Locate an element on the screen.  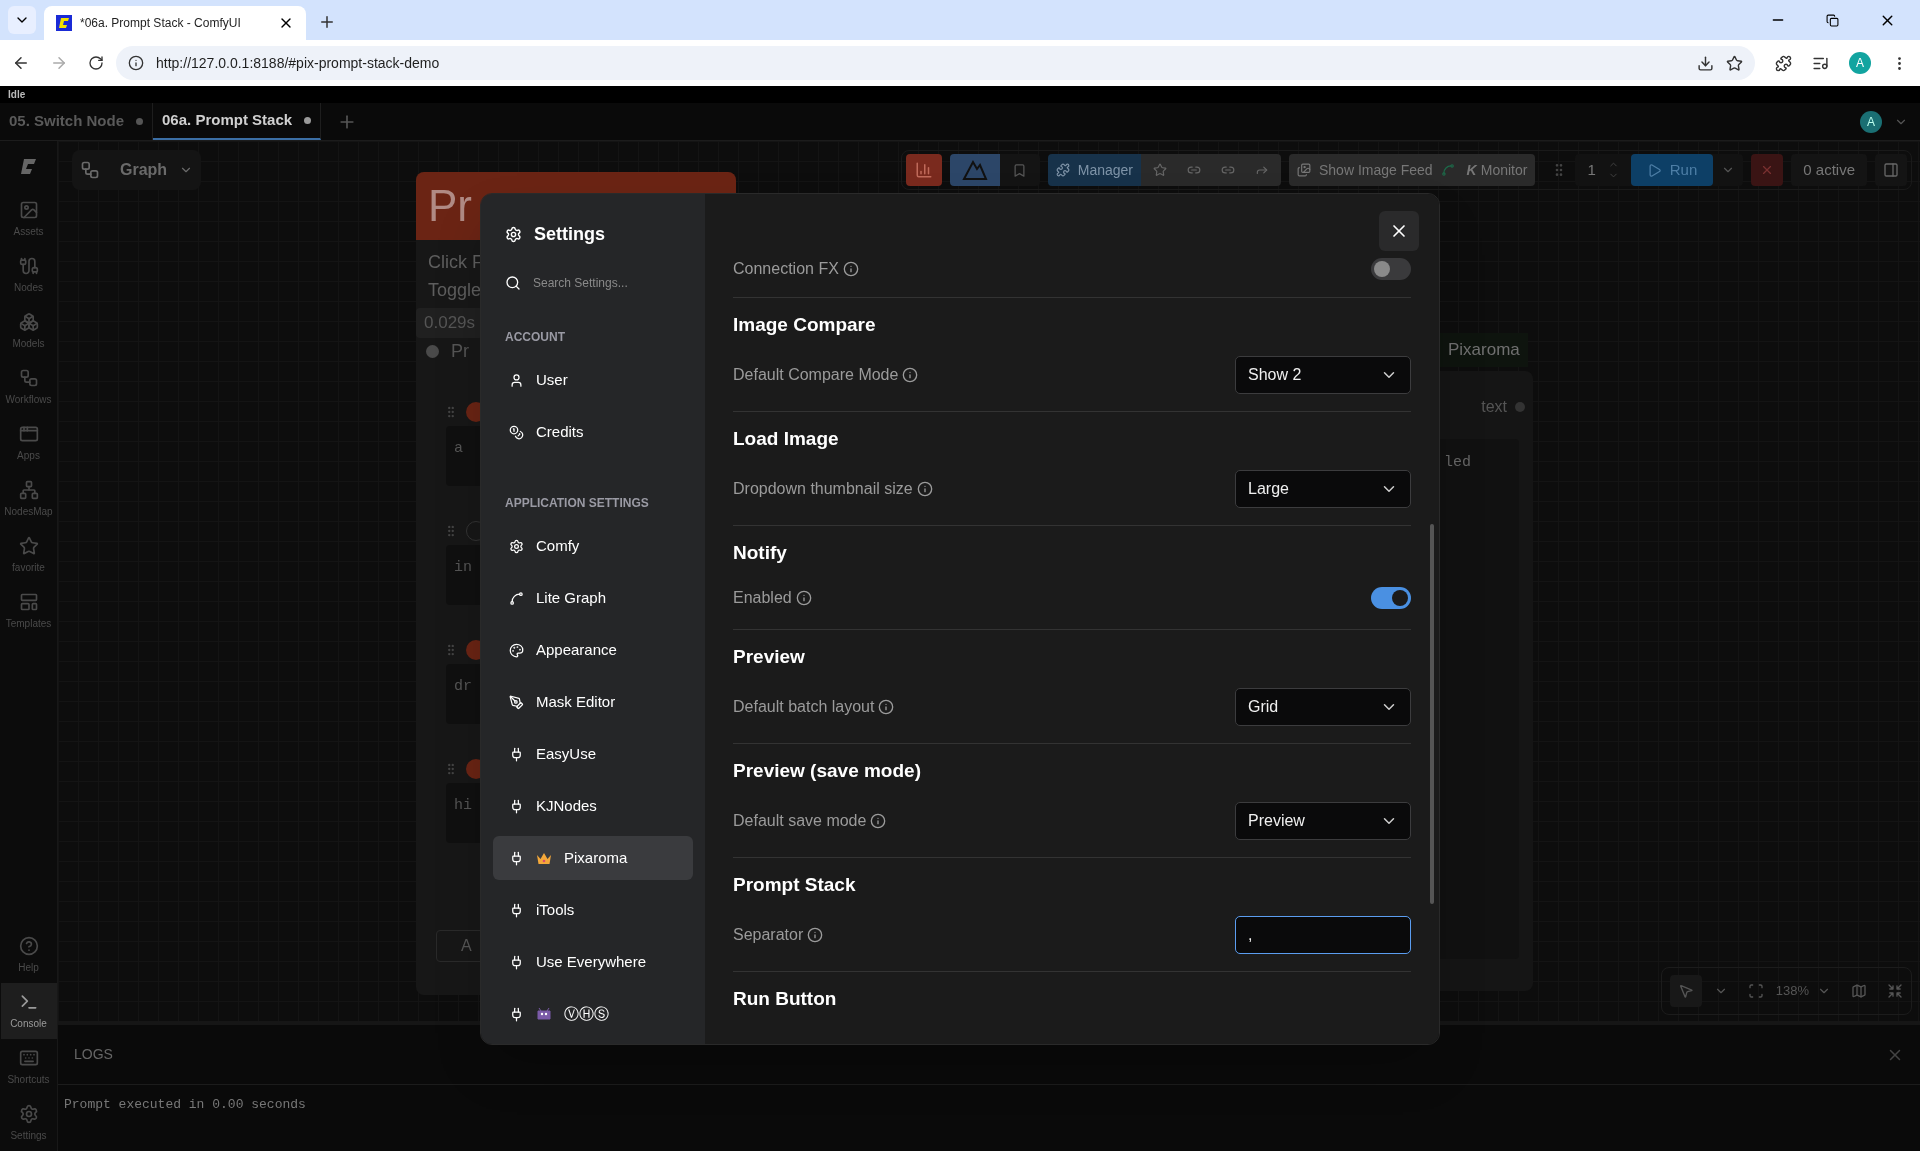
workflow-icon is located at coordinates (90, 170).